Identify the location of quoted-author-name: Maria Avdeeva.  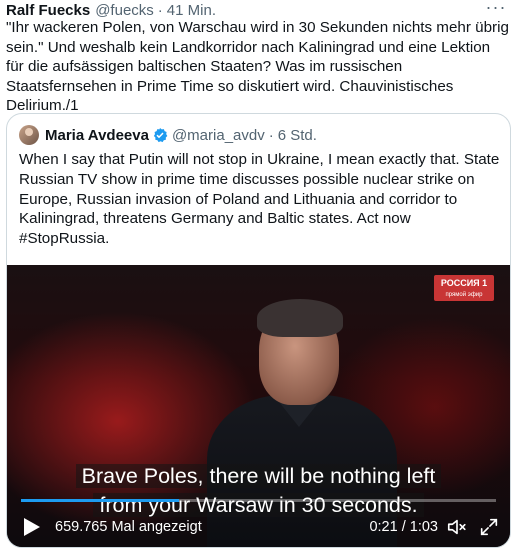
(97, 135).